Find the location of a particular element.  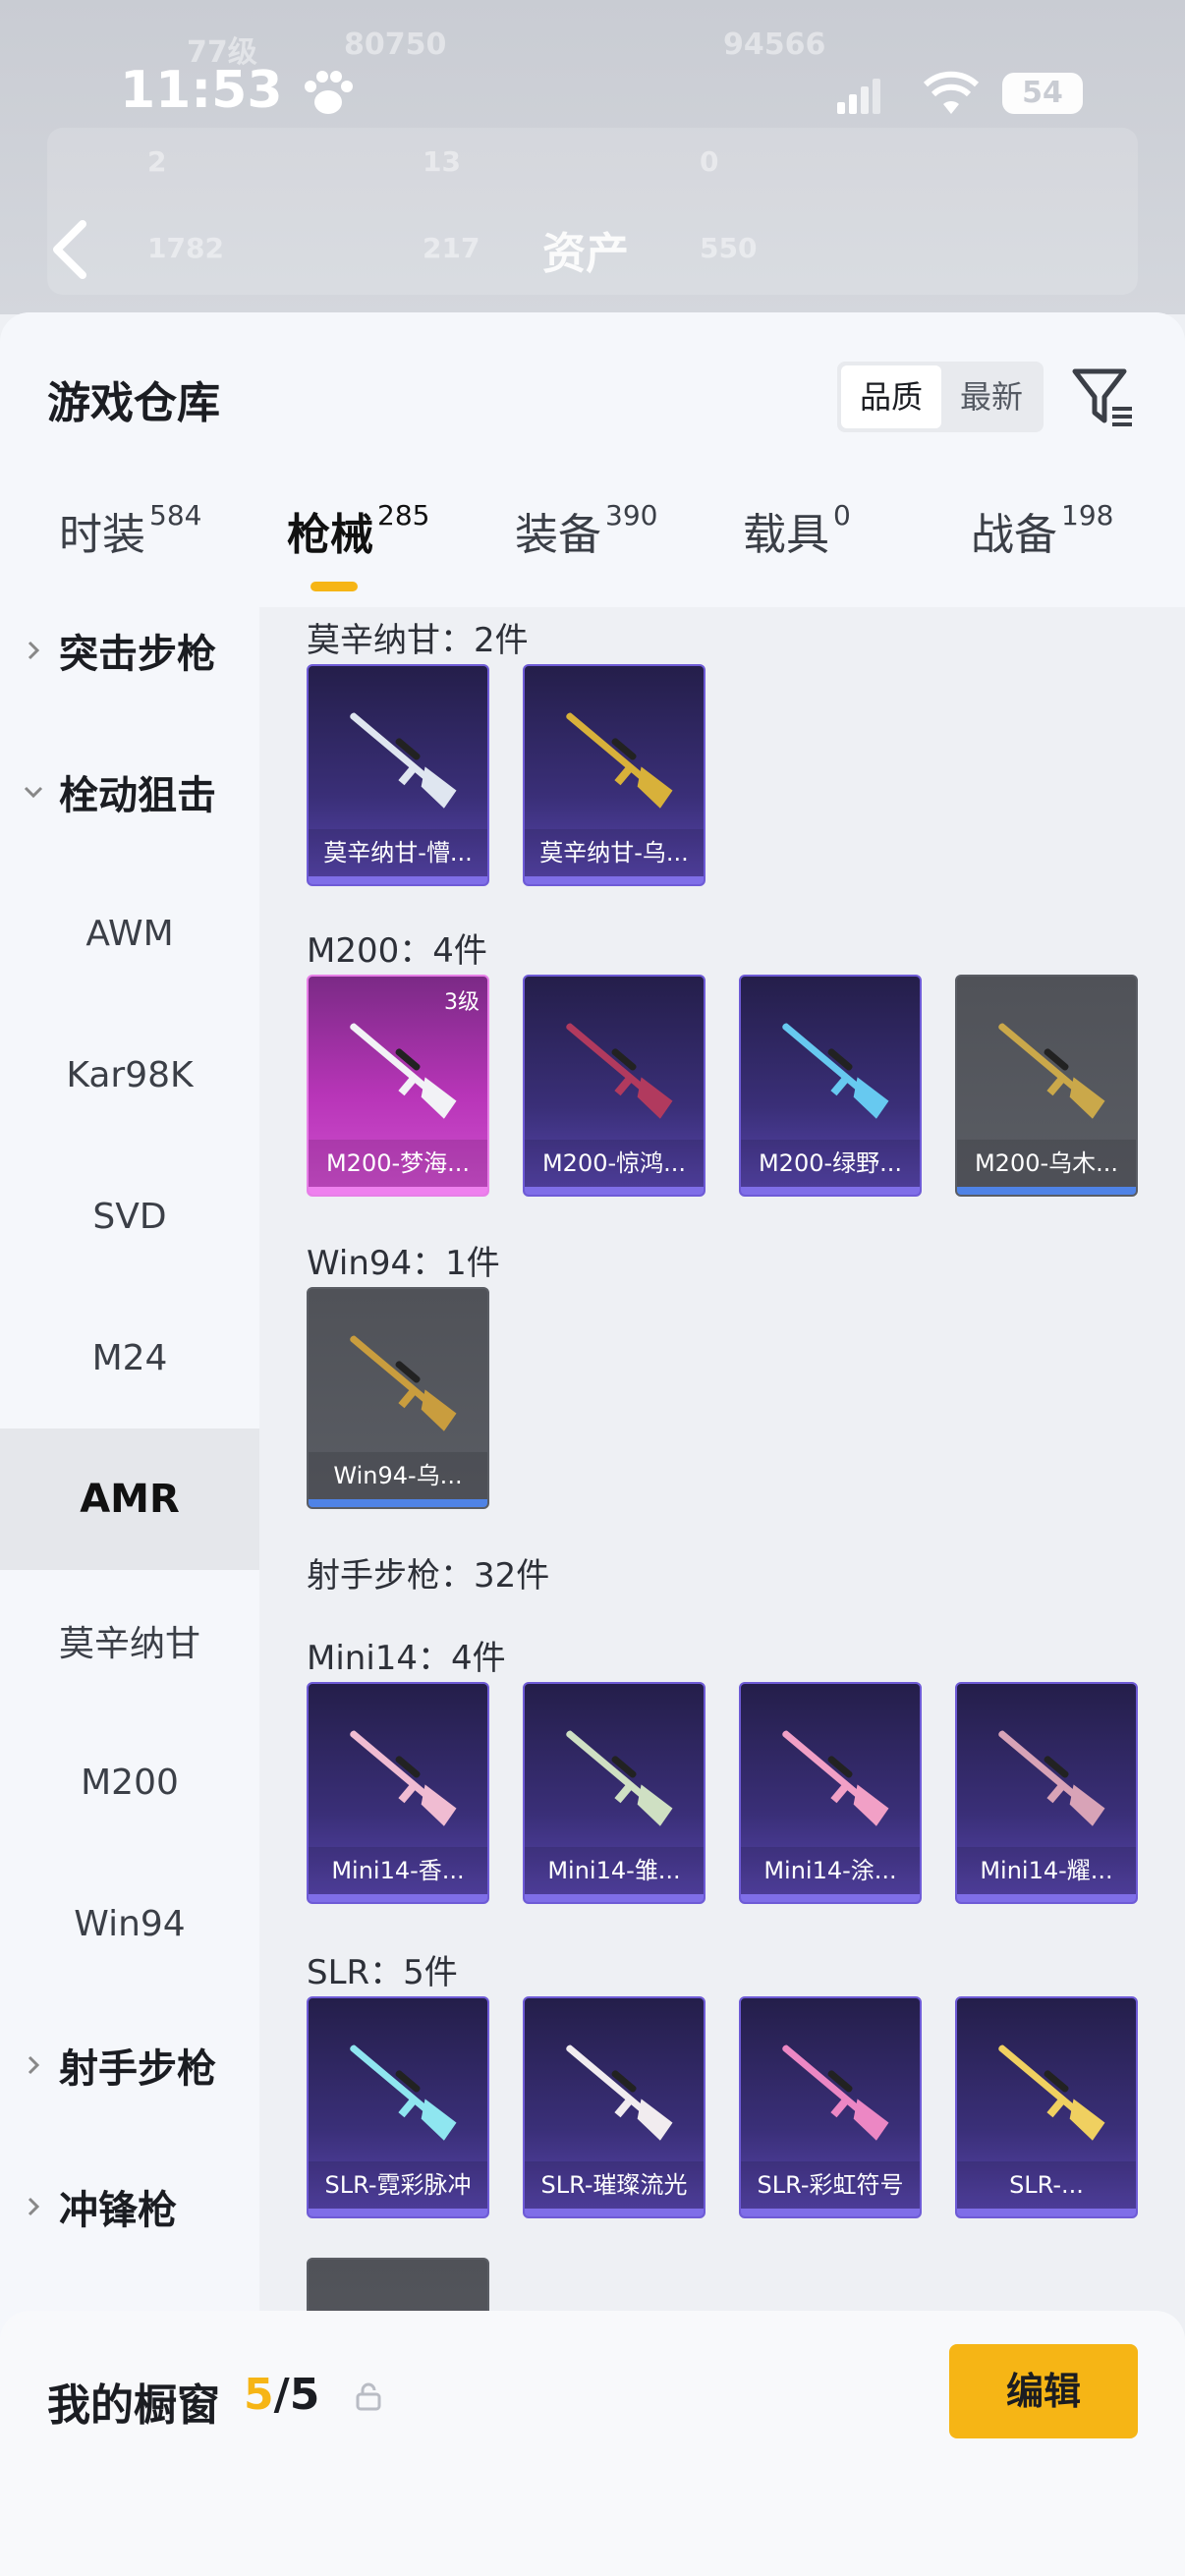

tab-guns: 枪械 285 is located at coordinates (358, 548).